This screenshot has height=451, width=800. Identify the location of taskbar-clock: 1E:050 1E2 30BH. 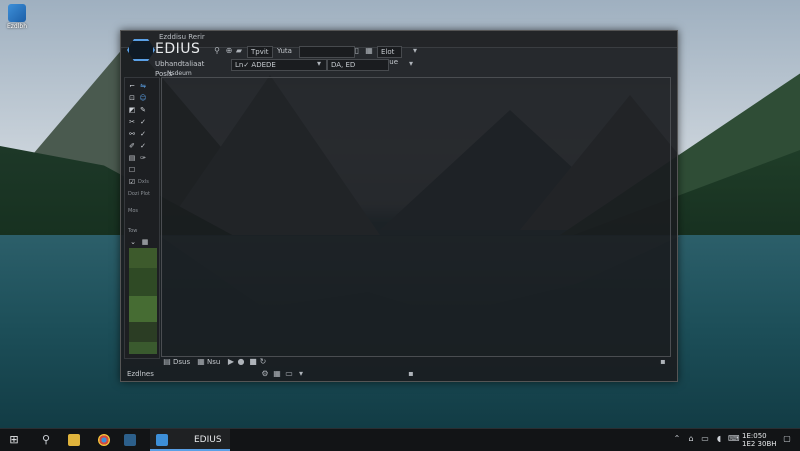
(759, 440).